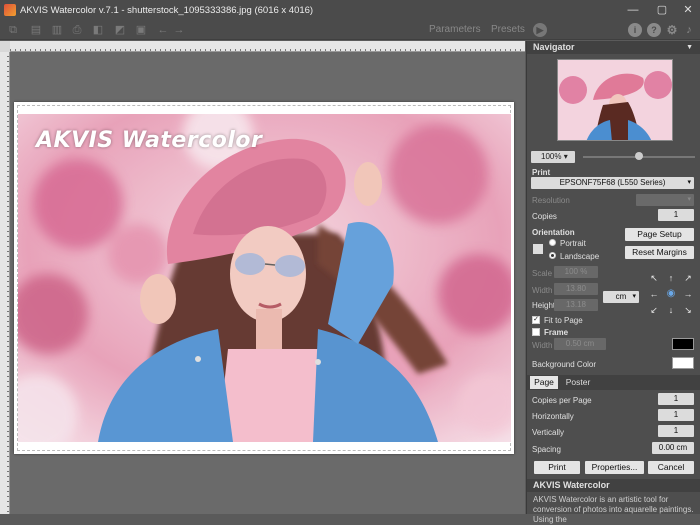 The height and width of the screenshot is (525, 700). I want to click on vertically-label: Vertically, so click(548, 432).